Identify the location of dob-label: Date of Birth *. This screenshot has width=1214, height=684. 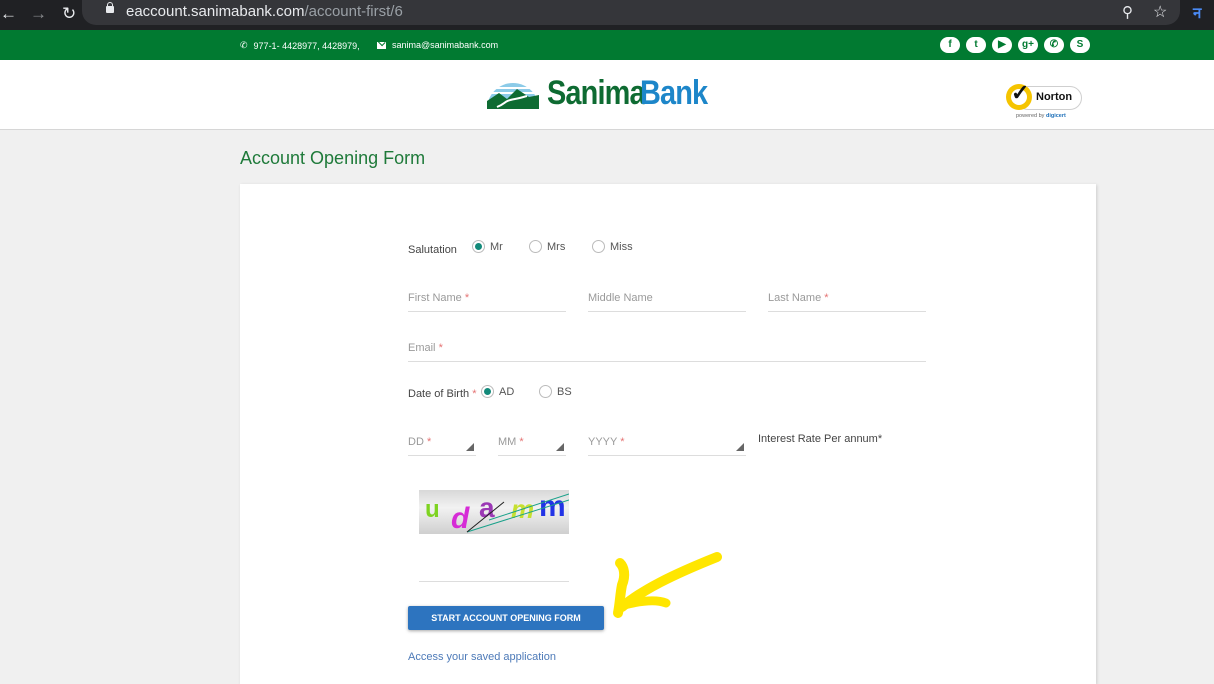
(442, 394).